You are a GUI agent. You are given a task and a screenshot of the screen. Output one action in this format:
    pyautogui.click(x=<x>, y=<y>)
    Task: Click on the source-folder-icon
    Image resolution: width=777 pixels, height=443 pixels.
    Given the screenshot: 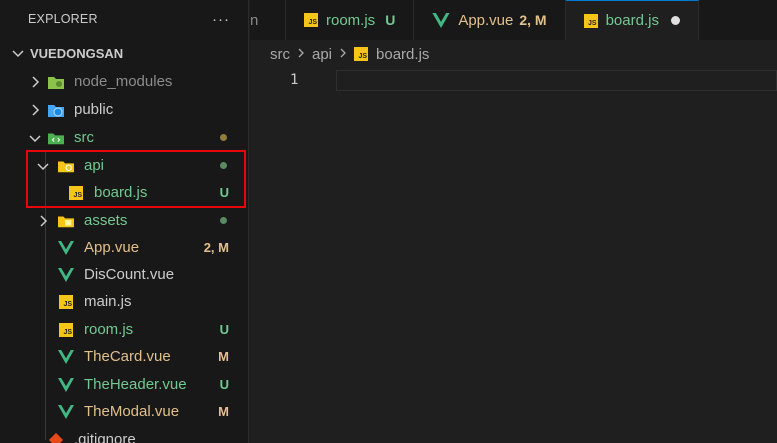 What is the action you would take?
    pyautogui.click(x=56, y=138)
    